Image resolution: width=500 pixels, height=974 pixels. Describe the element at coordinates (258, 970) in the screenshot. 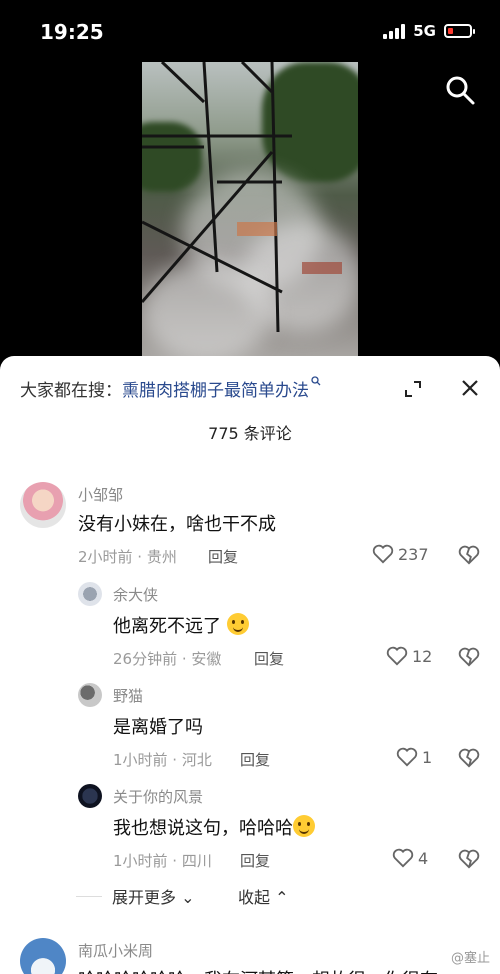

I see `comment-text: 哈哈哈哈哈哈，我在河某策，想故很，你很有` at that location.